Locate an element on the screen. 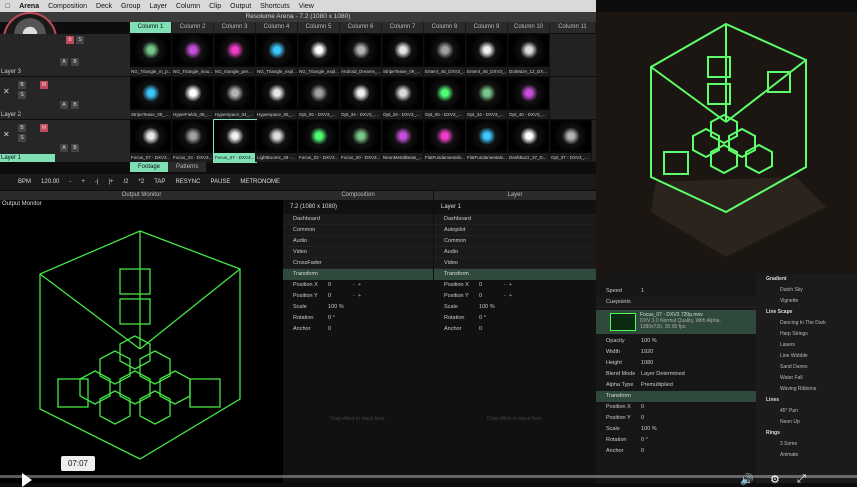 Image resolution: width=857 pixels, height=487 pixels. scale-value: 100 % is located at coordinates (336, 307).